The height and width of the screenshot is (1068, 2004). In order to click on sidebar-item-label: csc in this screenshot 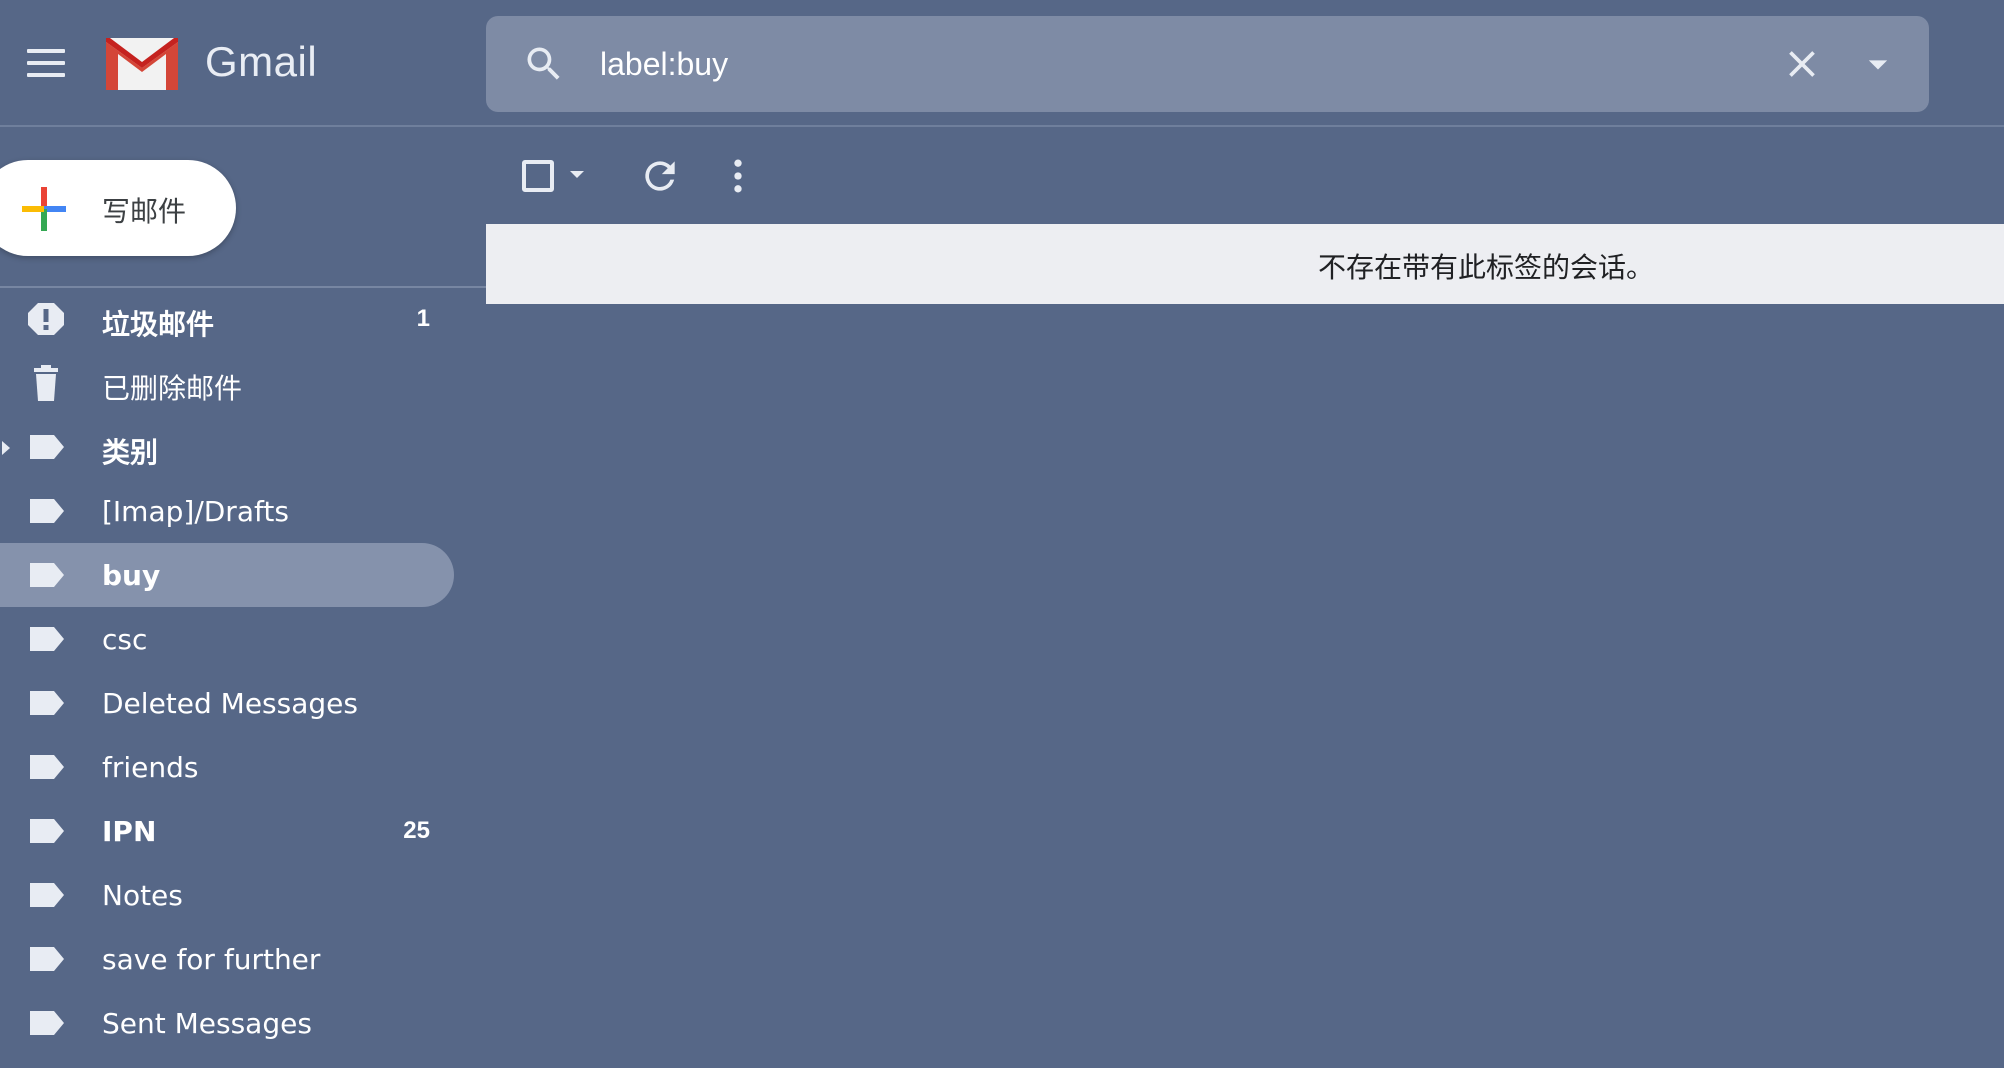, I will do `click(125, 639)`.